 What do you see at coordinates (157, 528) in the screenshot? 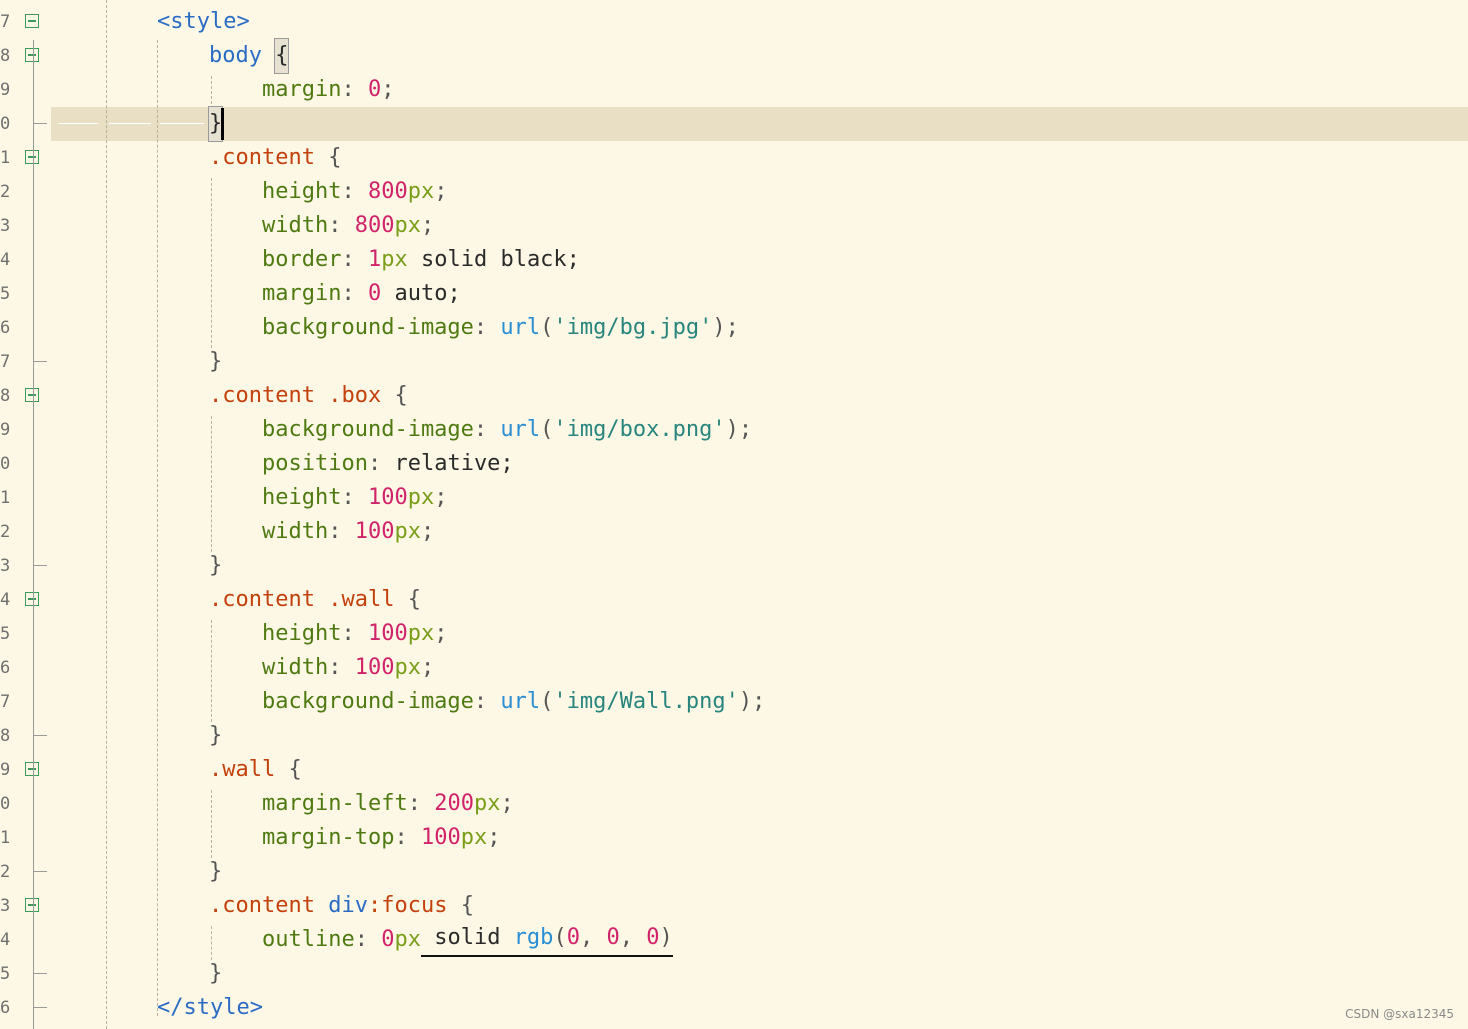
I see `indent-guide` at bounding box center [157, 528].